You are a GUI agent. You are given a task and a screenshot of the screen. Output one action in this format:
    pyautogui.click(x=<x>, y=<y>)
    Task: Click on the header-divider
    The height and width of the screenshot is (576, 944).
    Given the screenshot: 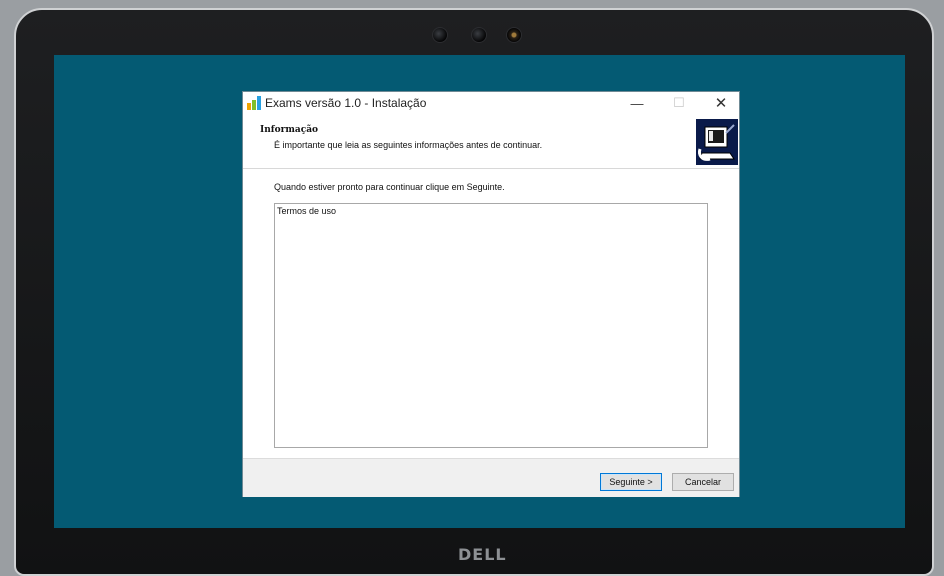 What is the action you would take?
    pyautogui.click(x=491, y=168)
    